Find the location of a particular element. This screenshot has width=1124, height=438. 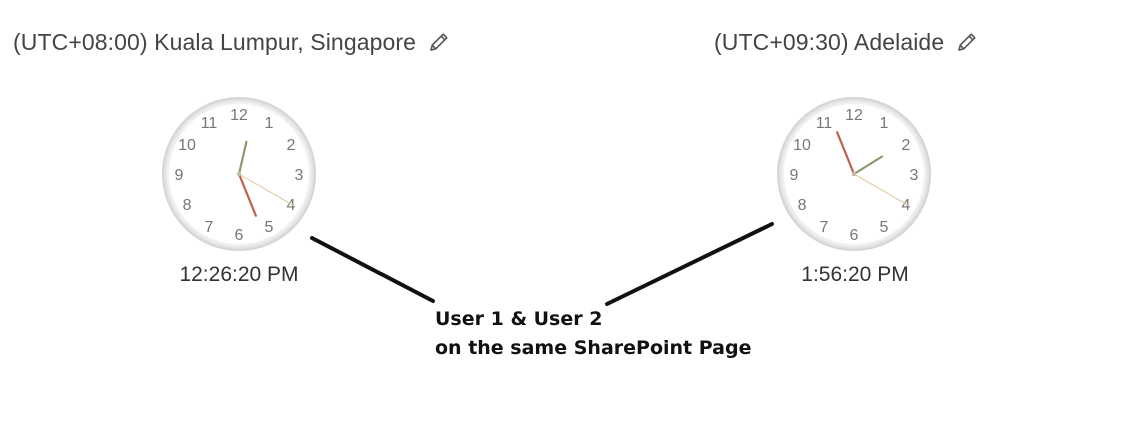

digital-time: 12:26:20 PM is located at coordinates (239, 274).